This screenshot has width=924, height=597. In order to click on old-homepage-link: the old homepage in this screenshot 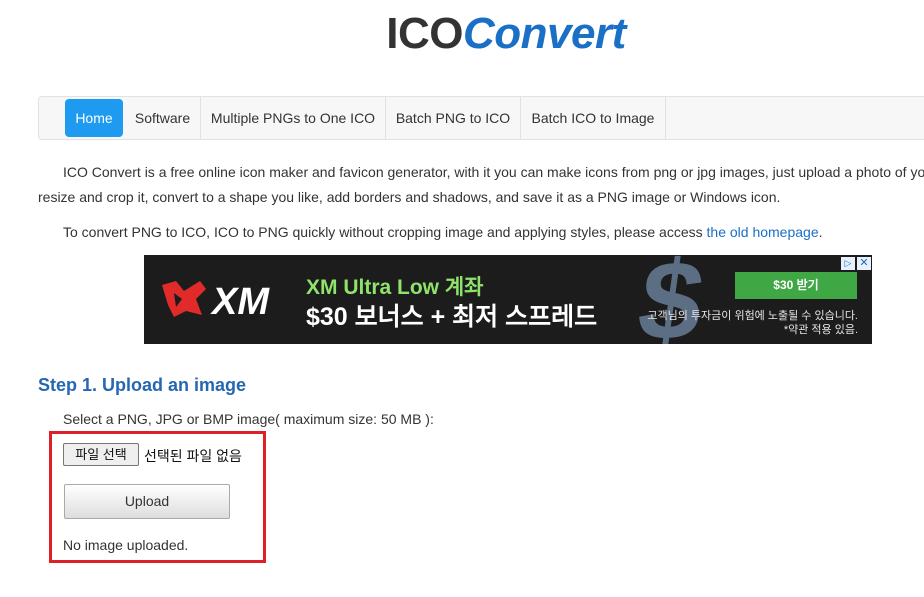, I will do `click(763, 232)`.